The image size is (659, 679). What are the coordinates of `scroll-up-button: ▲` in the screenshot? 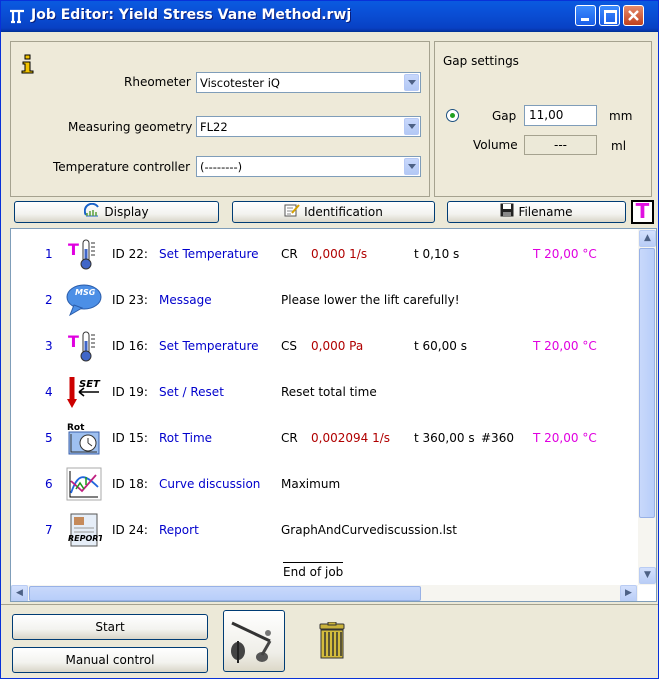 It's located at (647, 238).